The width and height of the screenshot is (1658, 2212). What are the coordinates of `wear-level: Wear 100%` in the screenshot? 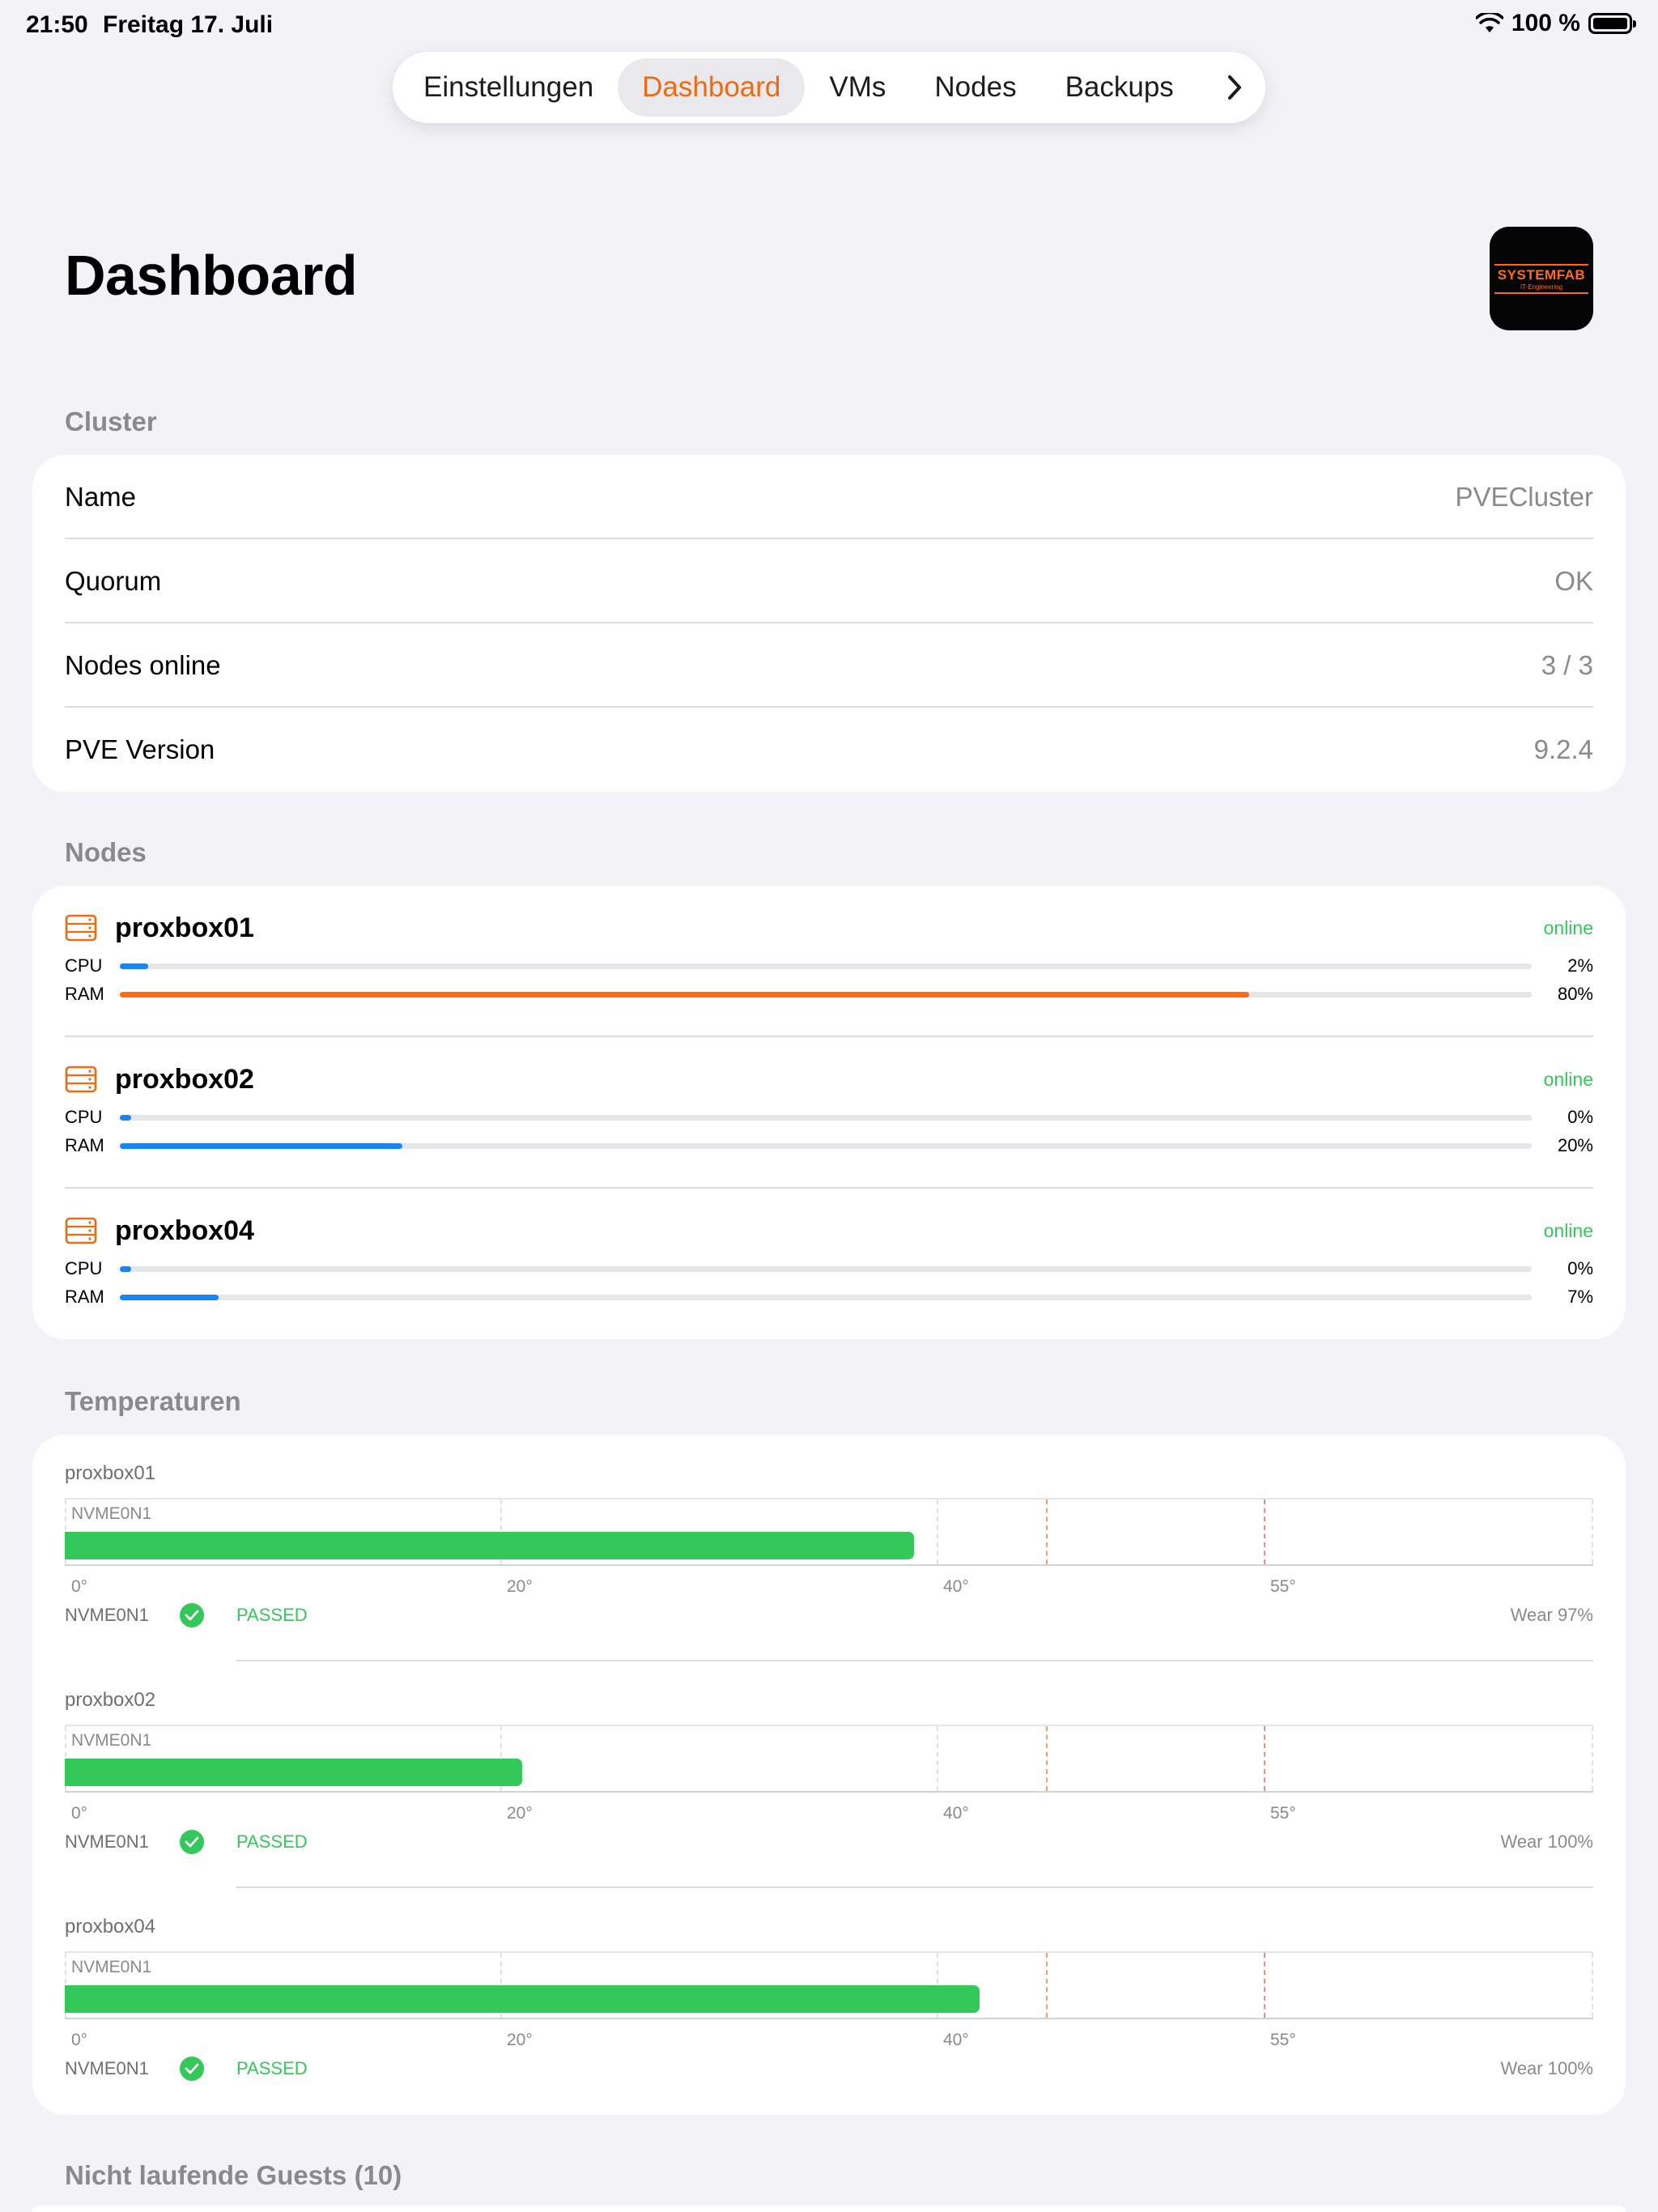 It's located at (1546, 2068).